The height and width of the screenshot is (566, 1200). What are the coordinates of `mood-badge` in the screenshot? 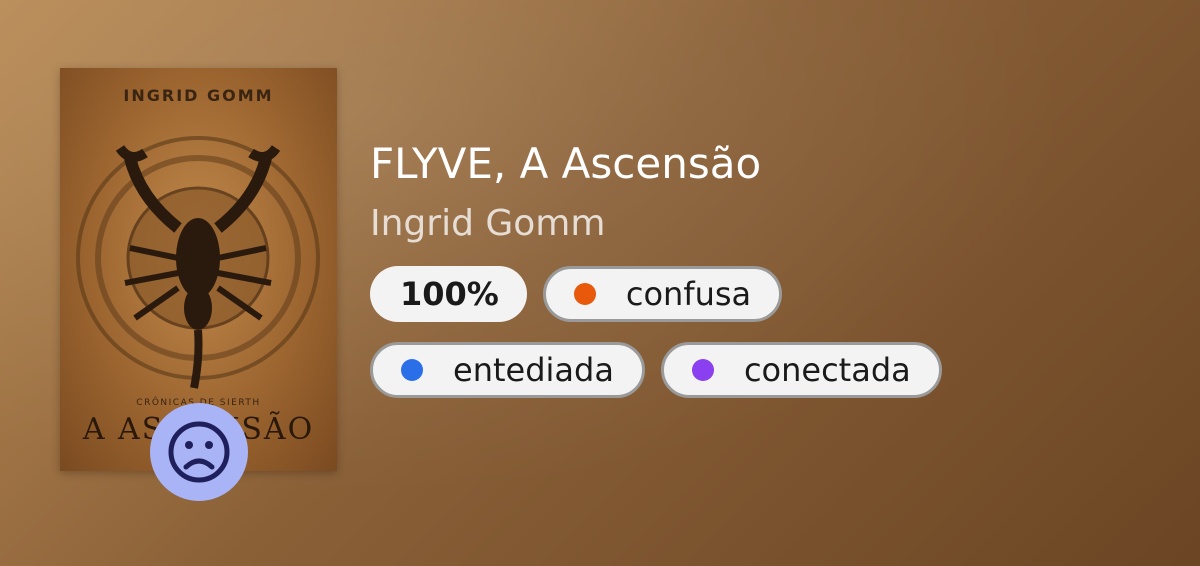 It's located at (199, 452).